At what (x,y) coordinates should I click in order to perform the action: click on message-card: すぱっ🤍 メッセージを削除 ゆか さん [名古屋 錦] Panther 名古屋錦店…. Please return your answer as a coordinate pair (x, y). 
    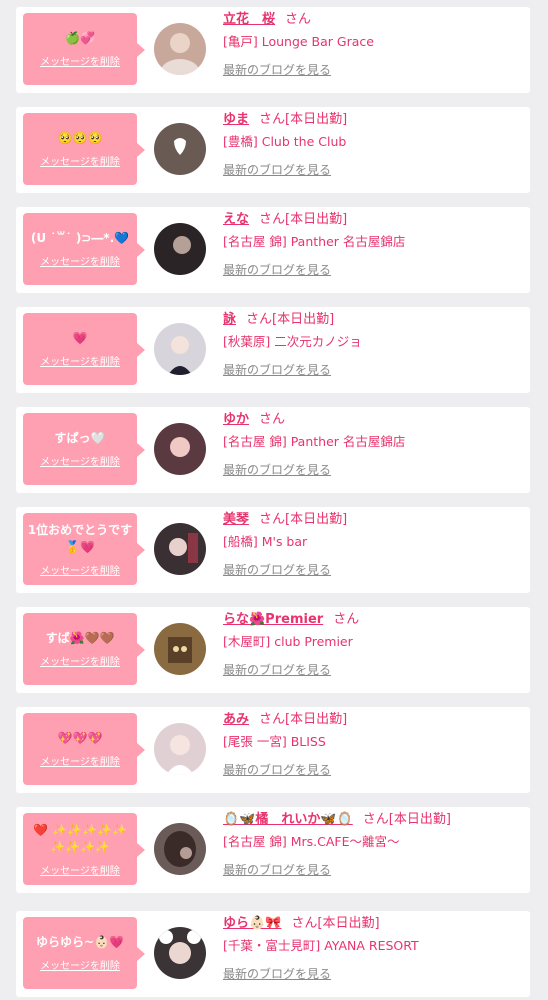
    Looking at the image, I should click on (273, 450).